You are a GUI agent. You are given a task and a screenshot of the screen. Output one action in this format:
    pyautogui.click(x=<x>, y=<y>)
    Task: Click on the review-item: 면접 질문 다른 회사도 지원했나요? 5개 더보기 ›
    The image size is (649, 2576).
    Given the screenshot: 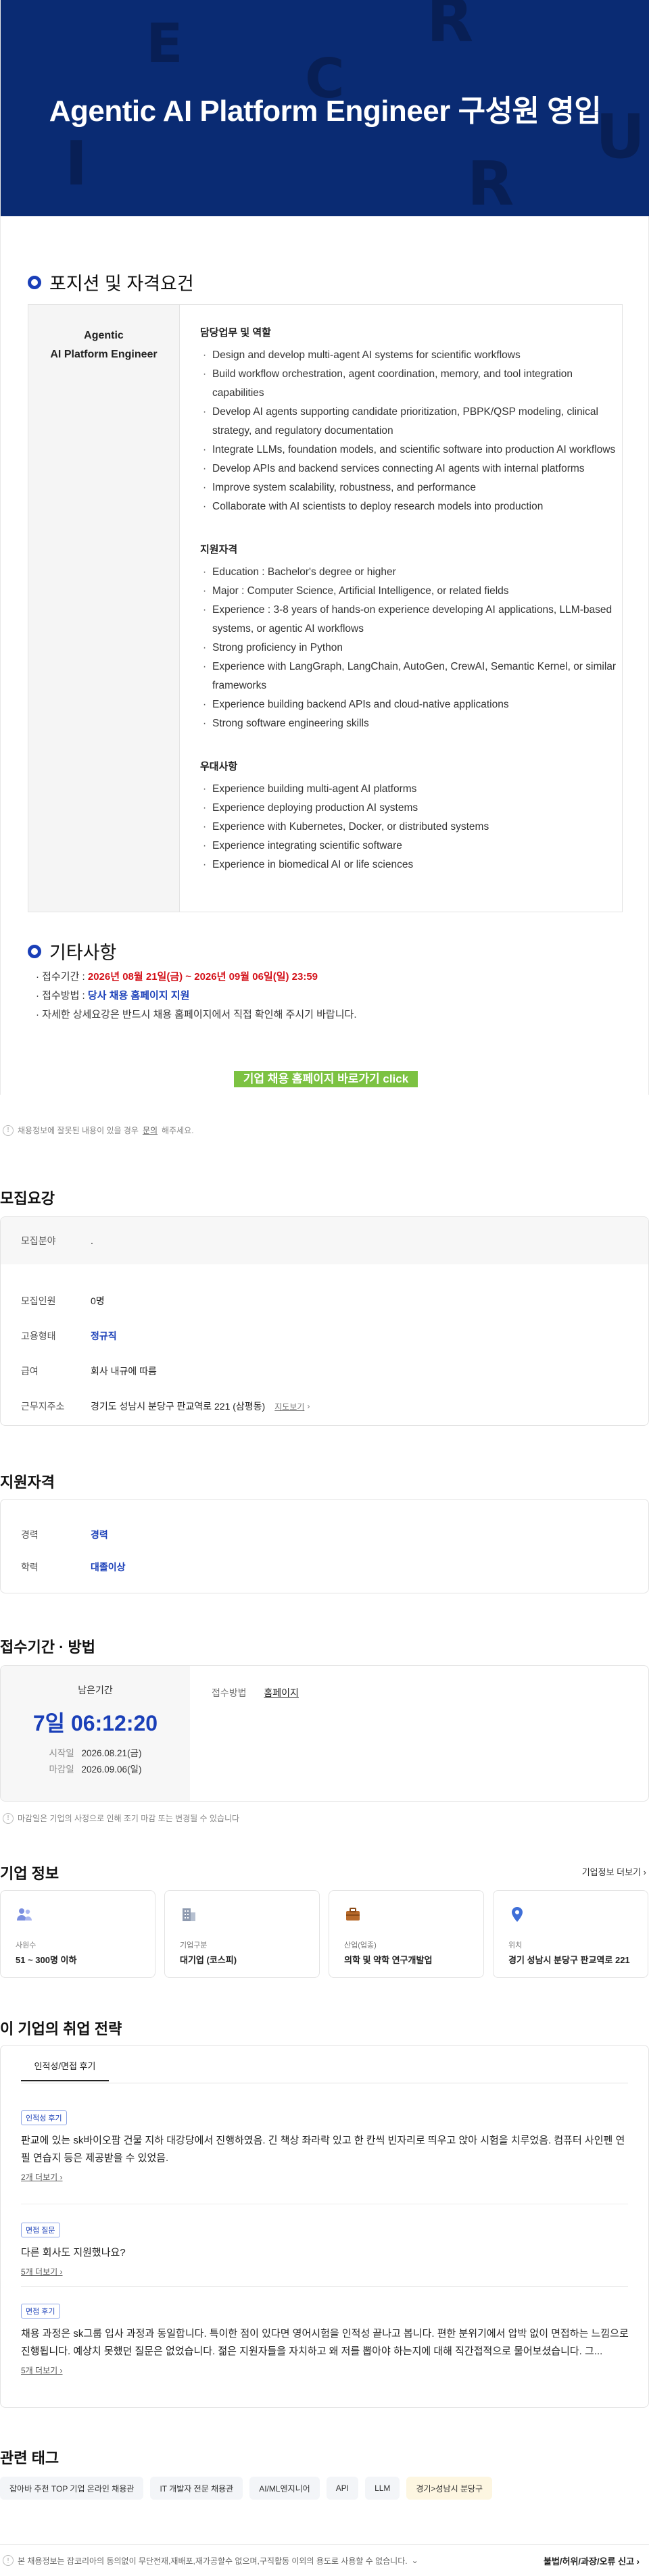 What is the action you would take?
    pyautogui.click(x=325, y=2250)
    